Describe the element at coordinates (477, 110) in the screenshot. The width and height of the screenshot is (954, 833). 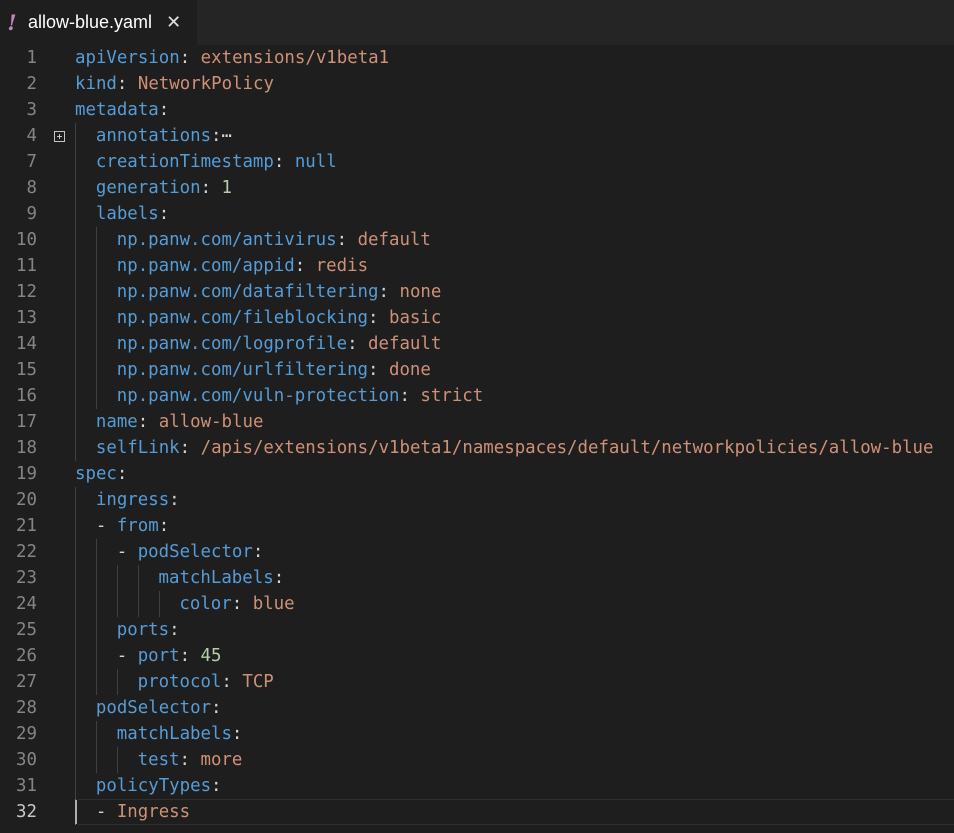
I see `code-line: 3 metadata:` at that location.